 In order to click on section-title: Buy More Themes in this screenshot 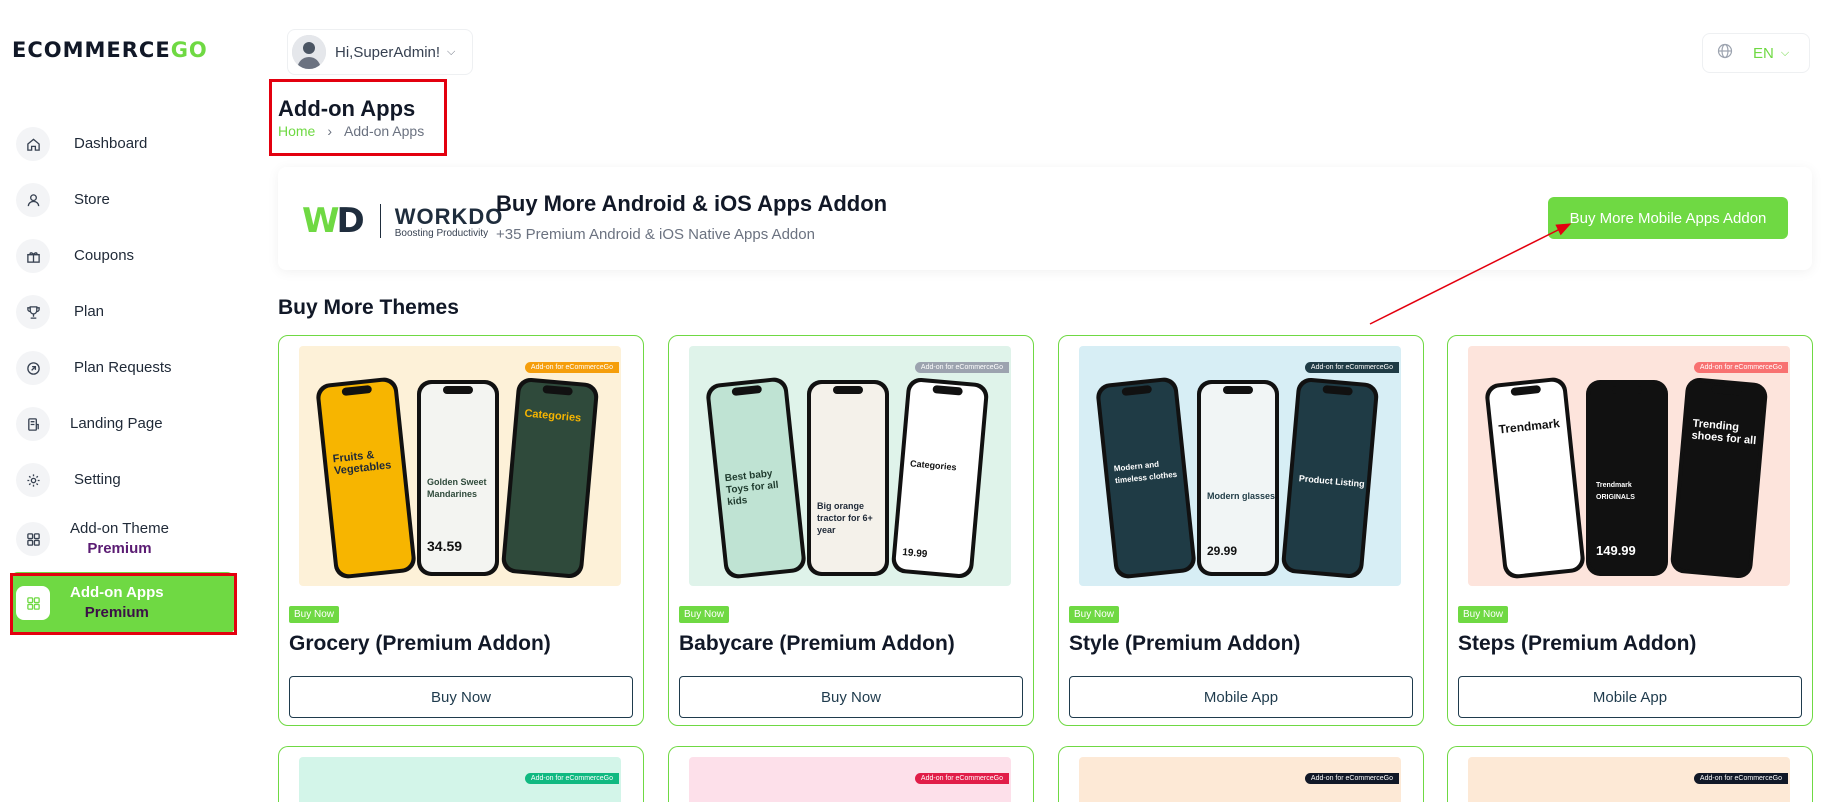, I will do `click(368, 307)`.